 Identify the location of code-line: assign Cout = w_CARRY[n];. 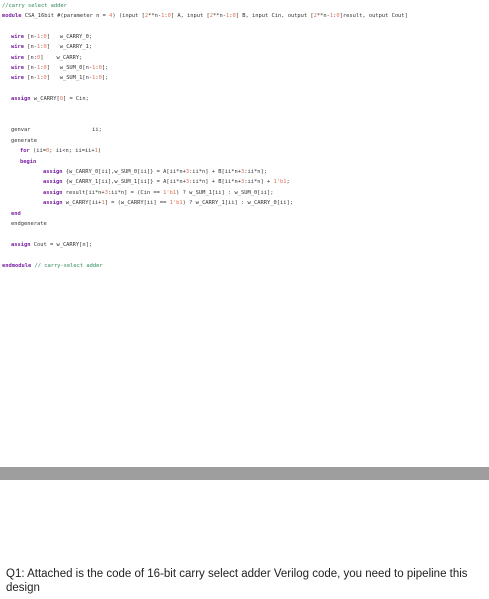
(51, 245).